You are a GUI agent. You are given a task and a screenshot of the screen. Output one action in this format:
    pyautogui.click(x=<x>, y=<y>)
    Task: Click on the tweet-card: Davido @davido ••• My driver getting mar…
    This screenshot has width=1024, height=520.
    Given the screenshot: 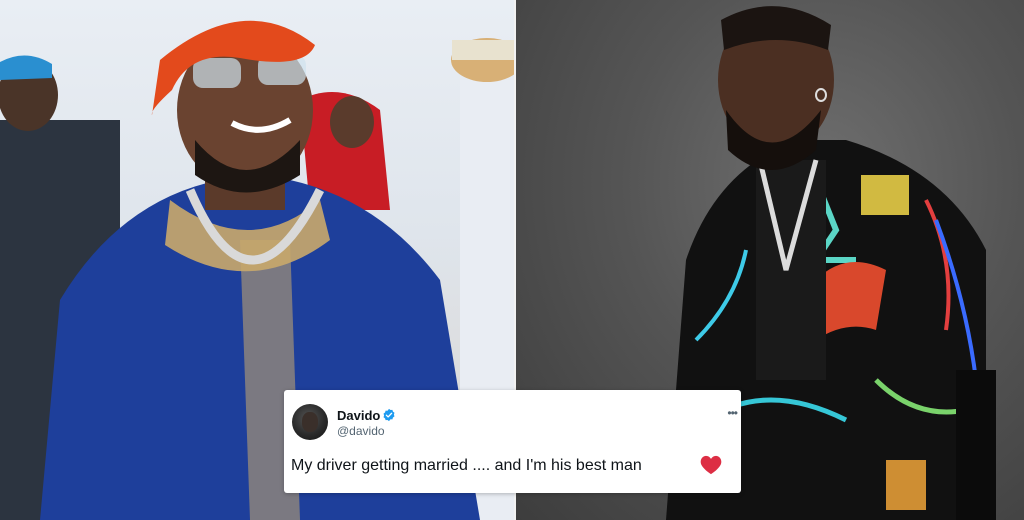 What is the action you would take?
    pyautogui.click(x=512, y=441)
    